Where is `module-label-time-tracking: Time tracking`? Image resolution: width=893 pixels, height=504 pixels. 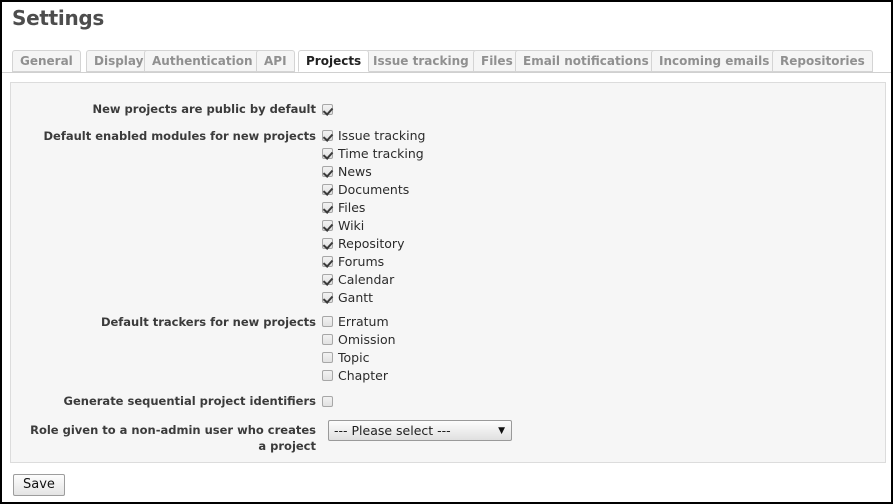
module-label-time-tracking: Time tracking is located at coordinates (381, 153).